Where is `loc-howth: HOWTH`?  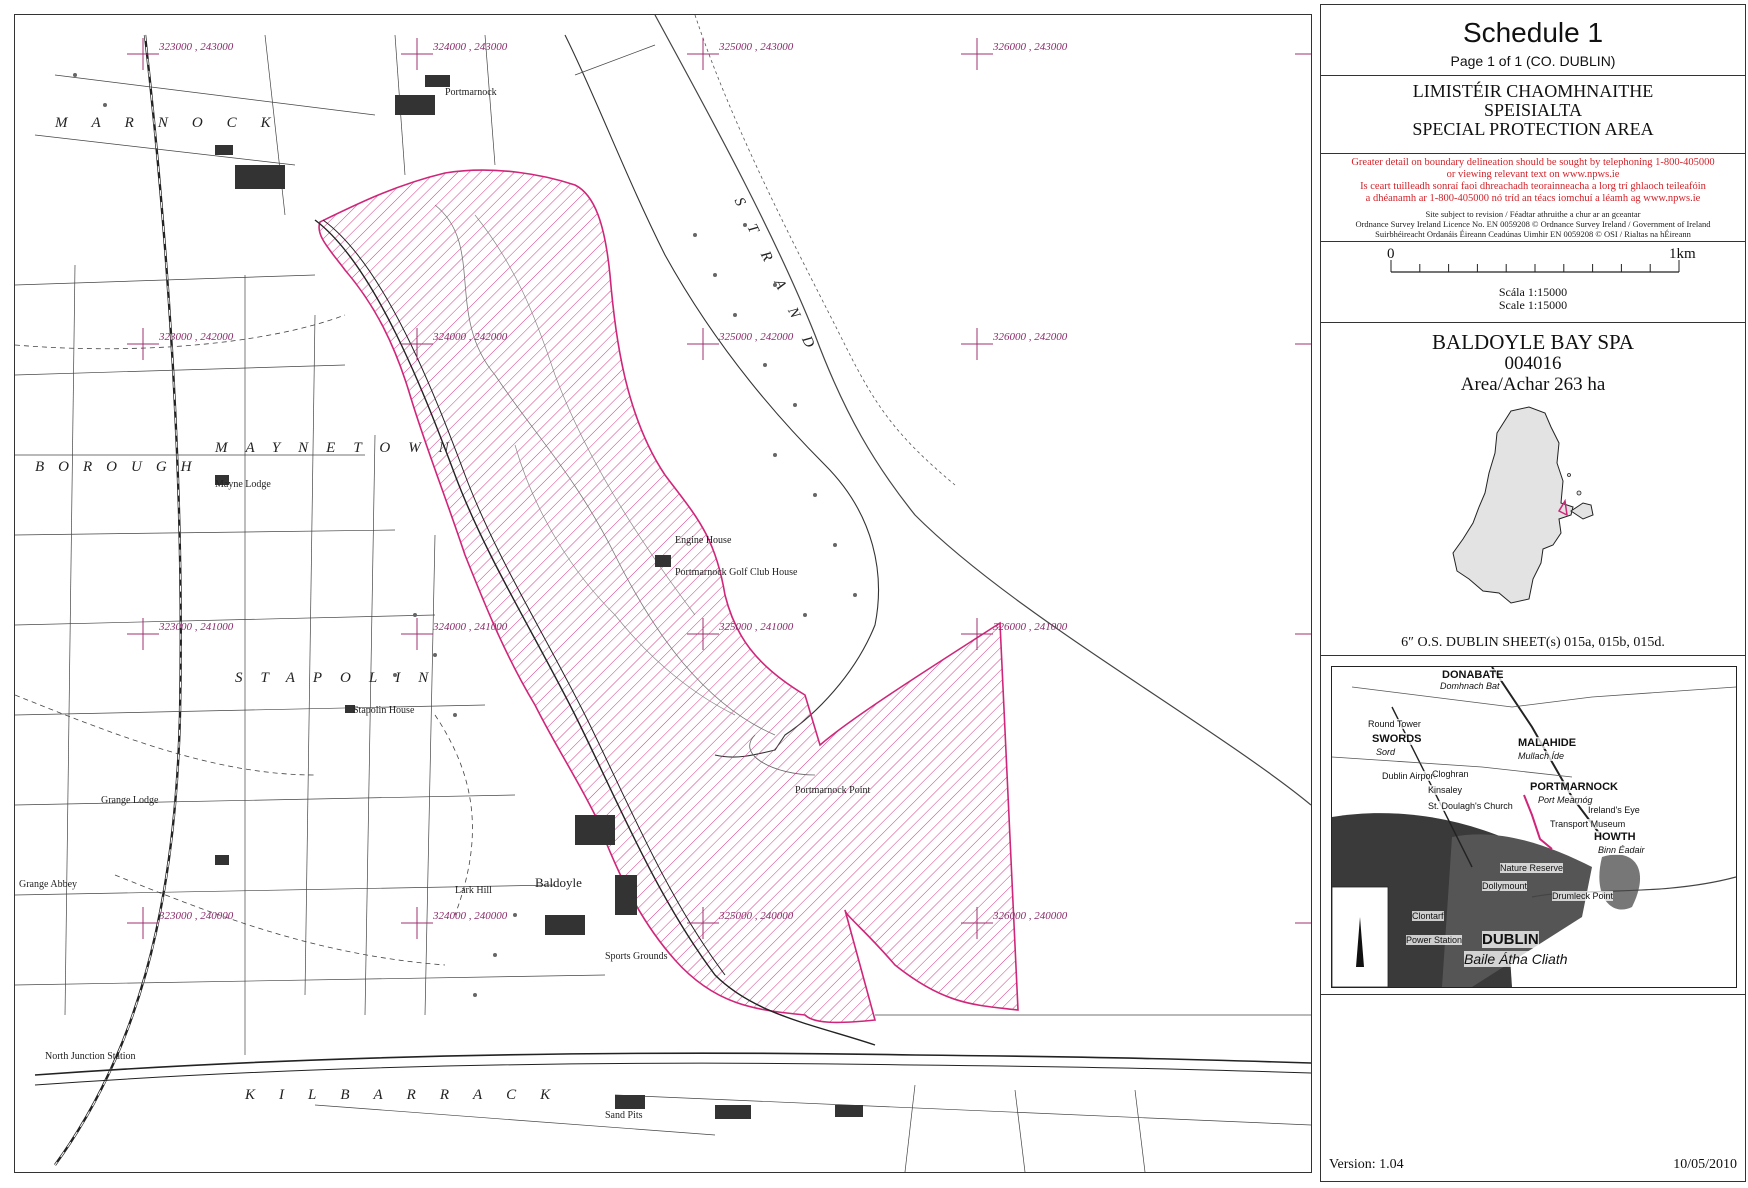 loc-howth: HOWTH is located at coordinates (1615, 837).